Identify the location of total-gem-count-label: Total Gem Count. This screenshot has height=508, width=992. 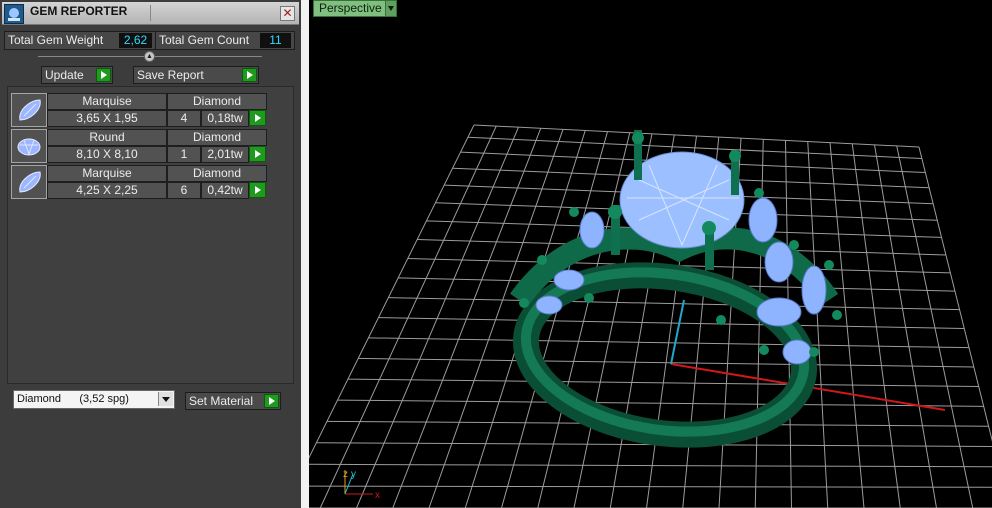
(204, 40).